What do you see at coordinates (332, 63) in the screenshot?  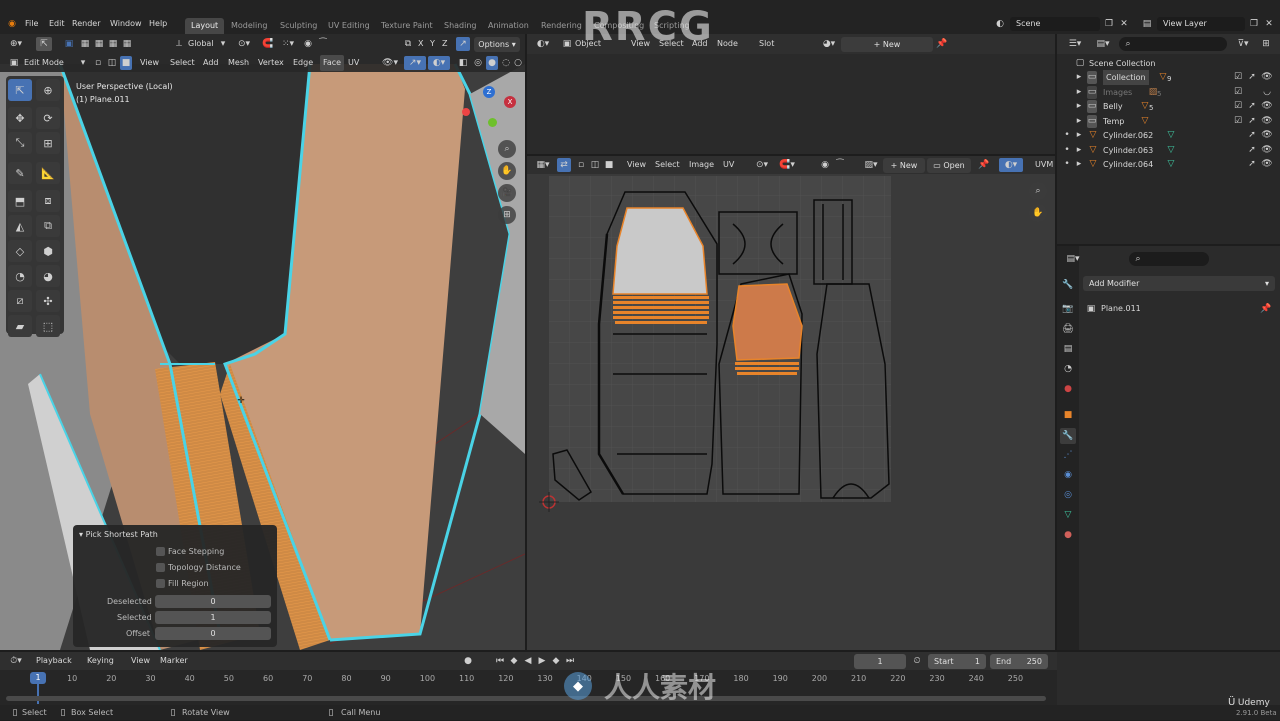 I see `menu-face: Face` at bounding box center [332, 63].